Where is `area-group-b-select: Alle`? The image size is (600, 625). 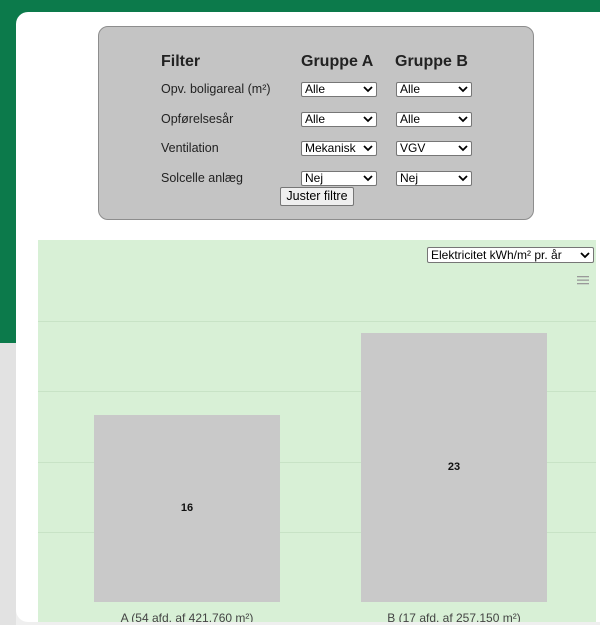 area-group-b-select: Alle is located at coordinates (434, 89).